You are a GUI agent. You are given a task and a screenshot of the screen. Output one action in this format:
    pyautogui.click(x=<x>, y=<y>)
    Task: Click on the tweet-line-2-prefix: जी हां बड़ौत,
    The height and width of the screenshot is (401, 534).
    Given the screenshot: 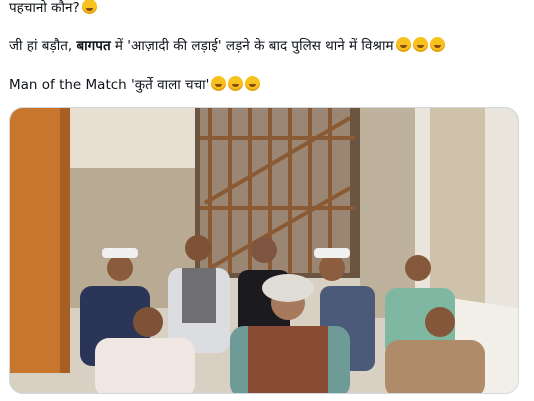 What is the action you would take?
    pyautogui.click(x=43, y=46)
    